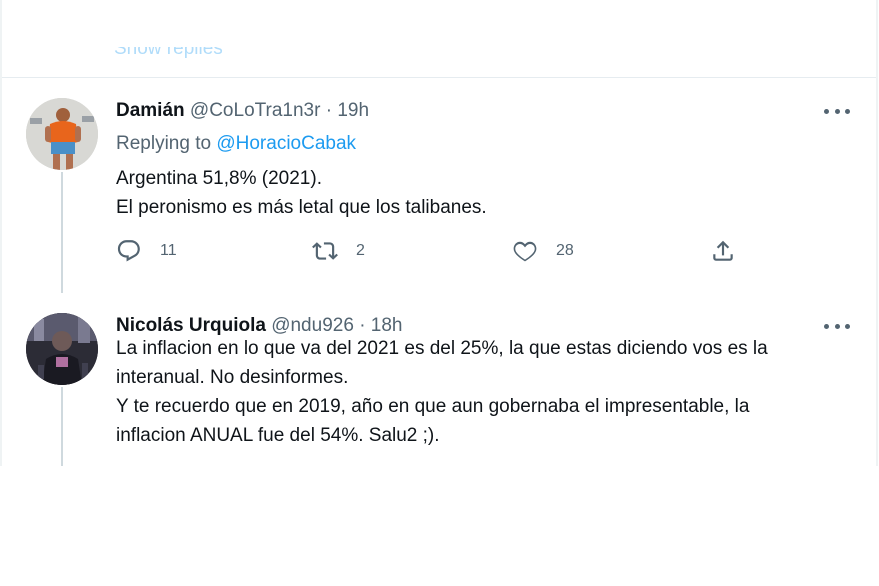  What do you see at coordinates (191, 325) in the screenshot?
I see `display-name: Nicolás Urquiola` at bounding box center [191, 325].